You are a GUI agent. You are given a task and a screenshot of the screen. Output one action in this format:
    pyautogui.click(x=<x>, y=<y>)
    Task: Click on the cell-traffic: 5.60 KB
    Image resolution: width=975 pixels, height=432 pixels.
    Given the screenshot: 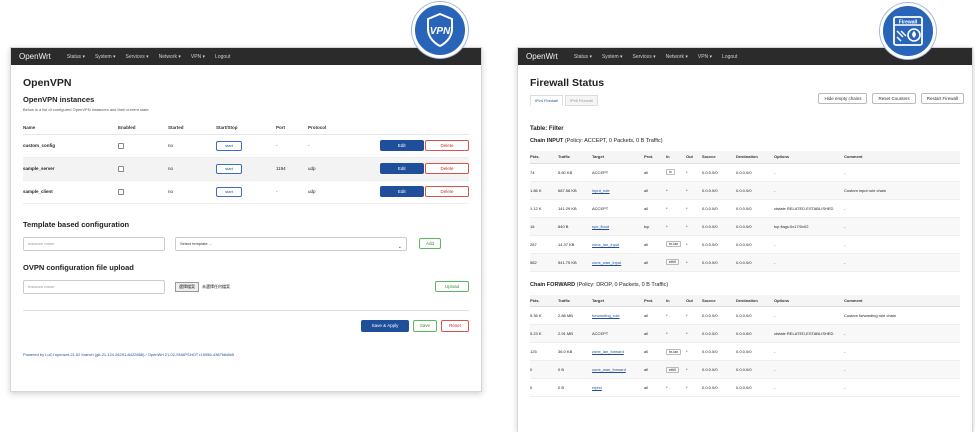 What is the action you would take?
    pyautogui.click(x=575, y=172)
    